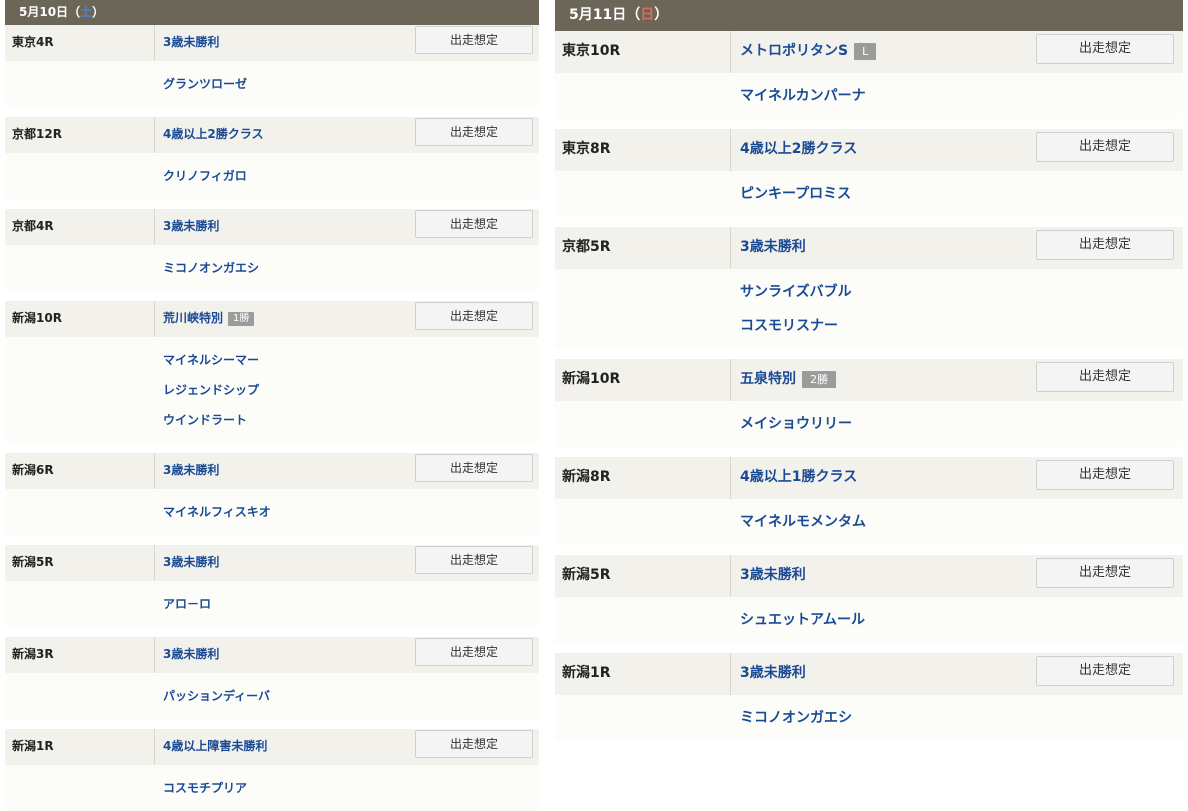  I want to click on horse-list: マイネルカンパーナ, so click(869, 96).